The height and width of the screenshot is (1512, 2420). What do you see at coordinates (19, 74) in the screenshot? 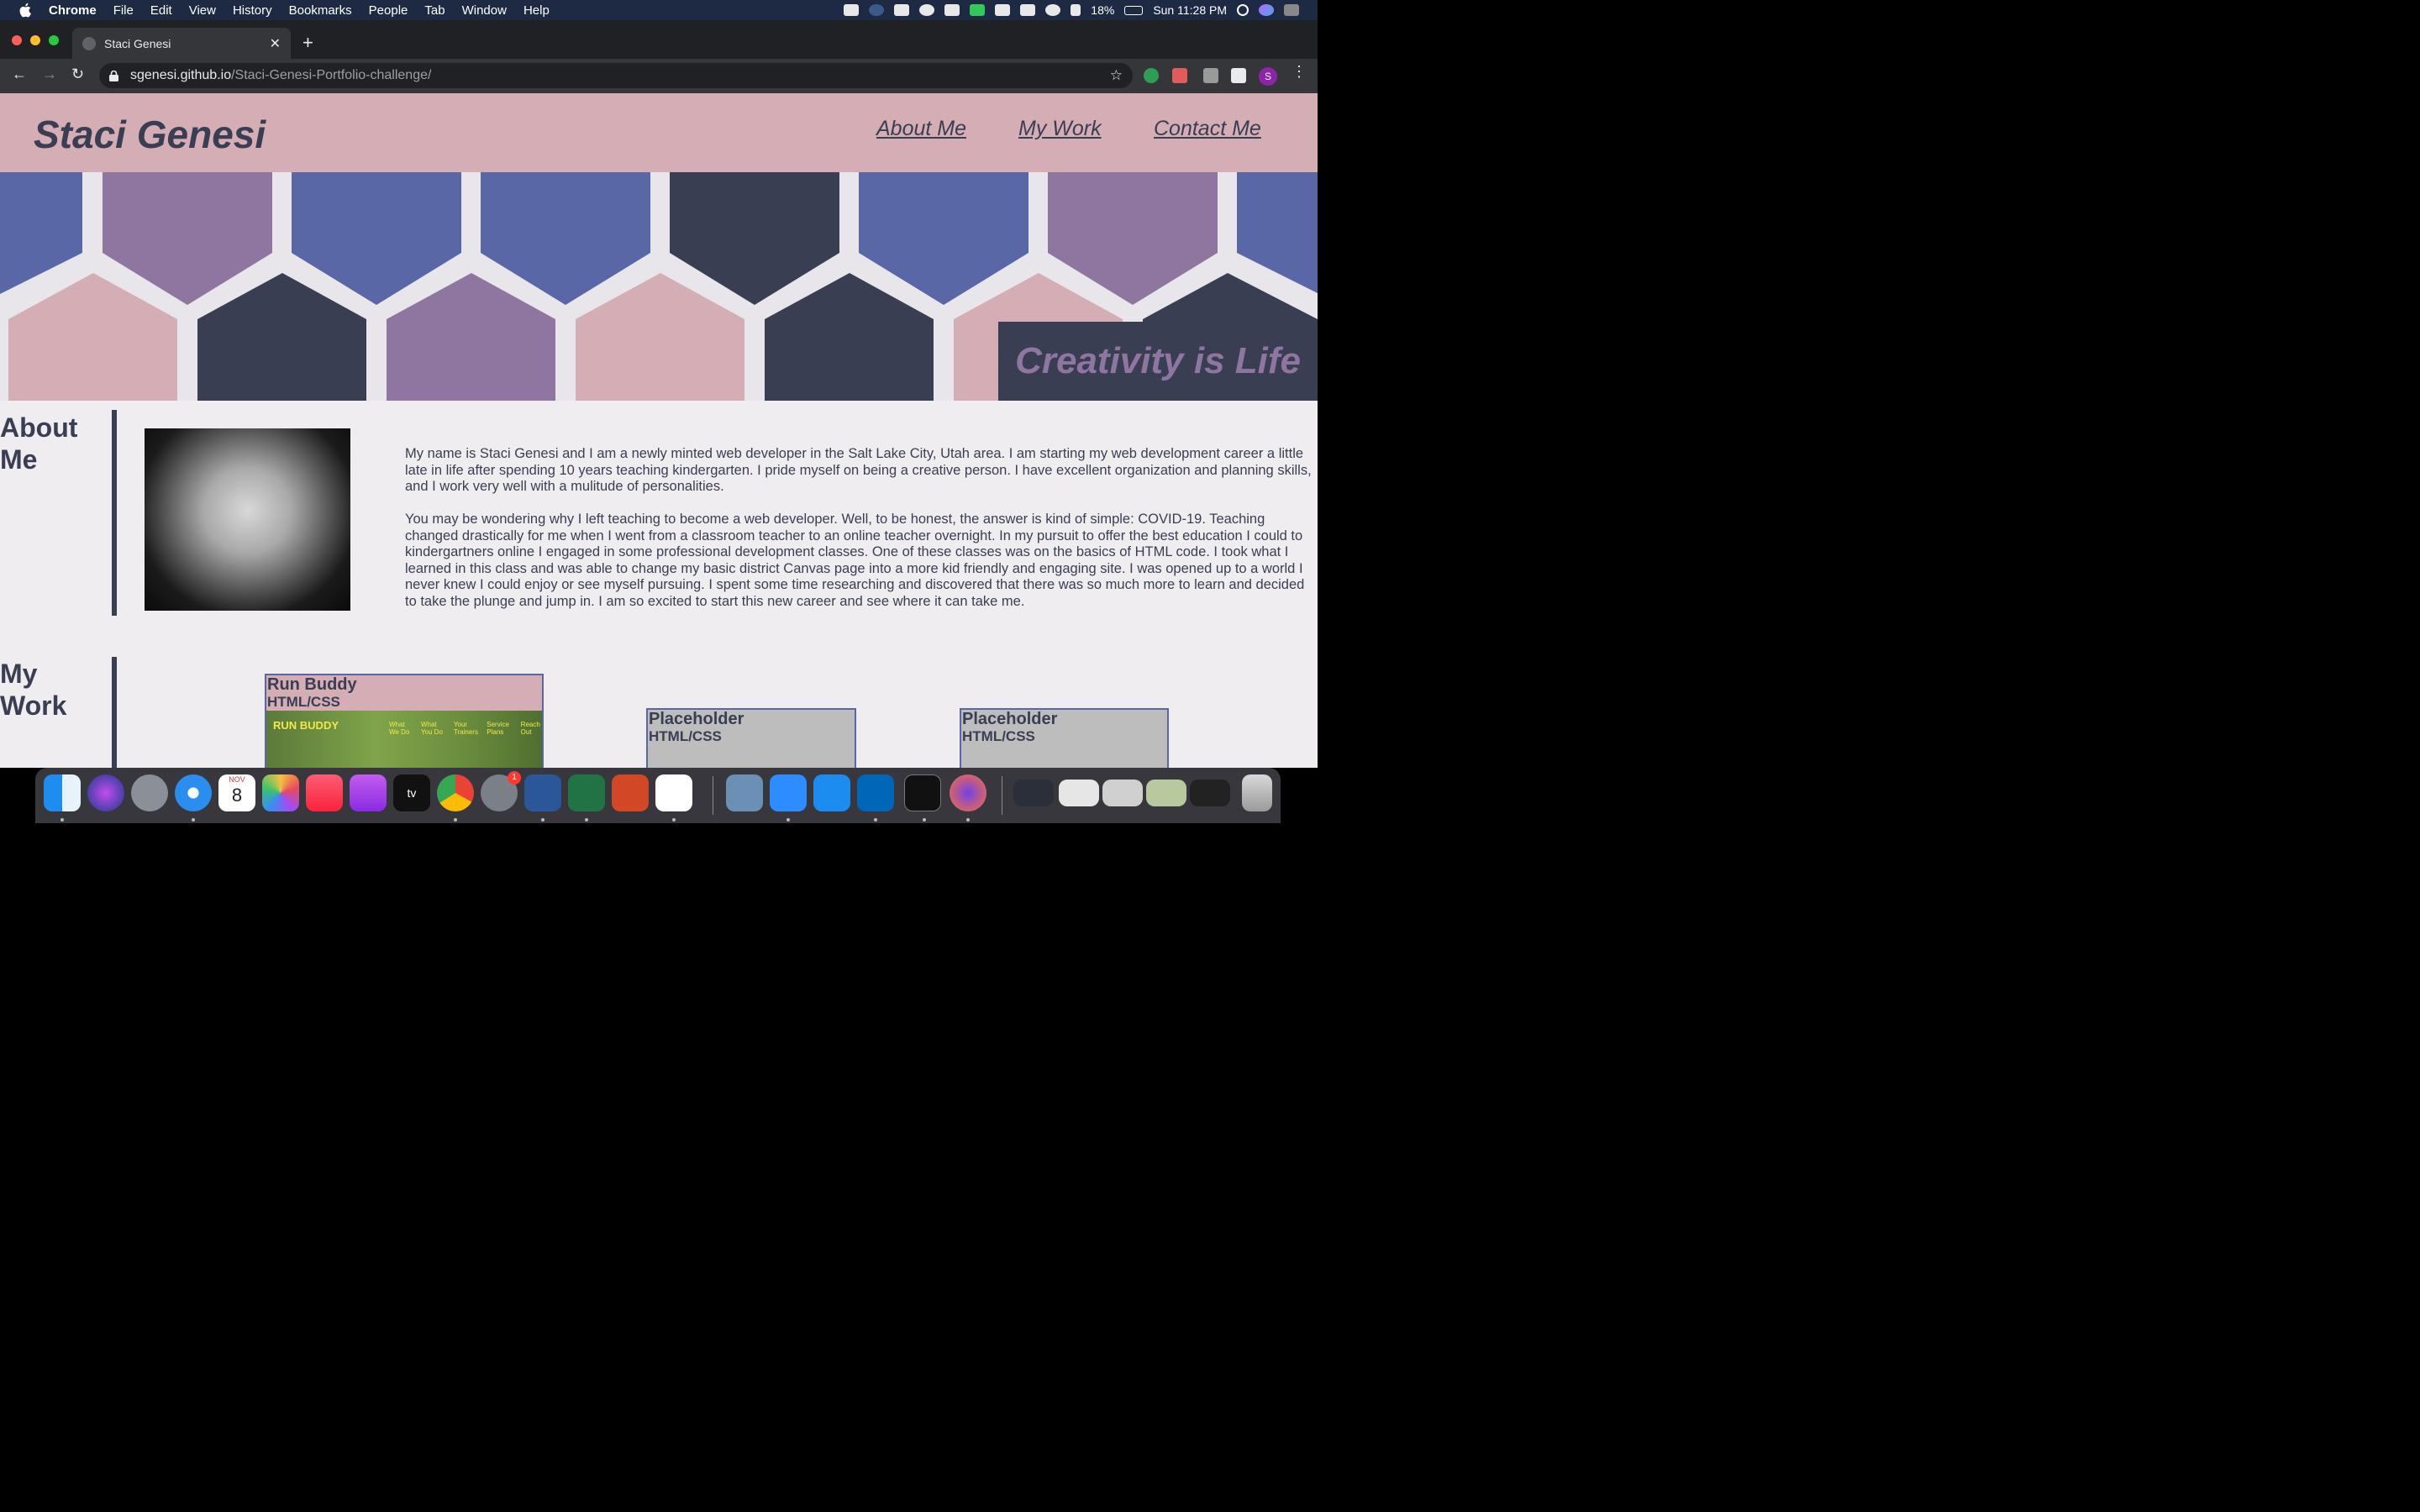
I see `back-arrow-icon: ←` at bounding box center [19, 74].